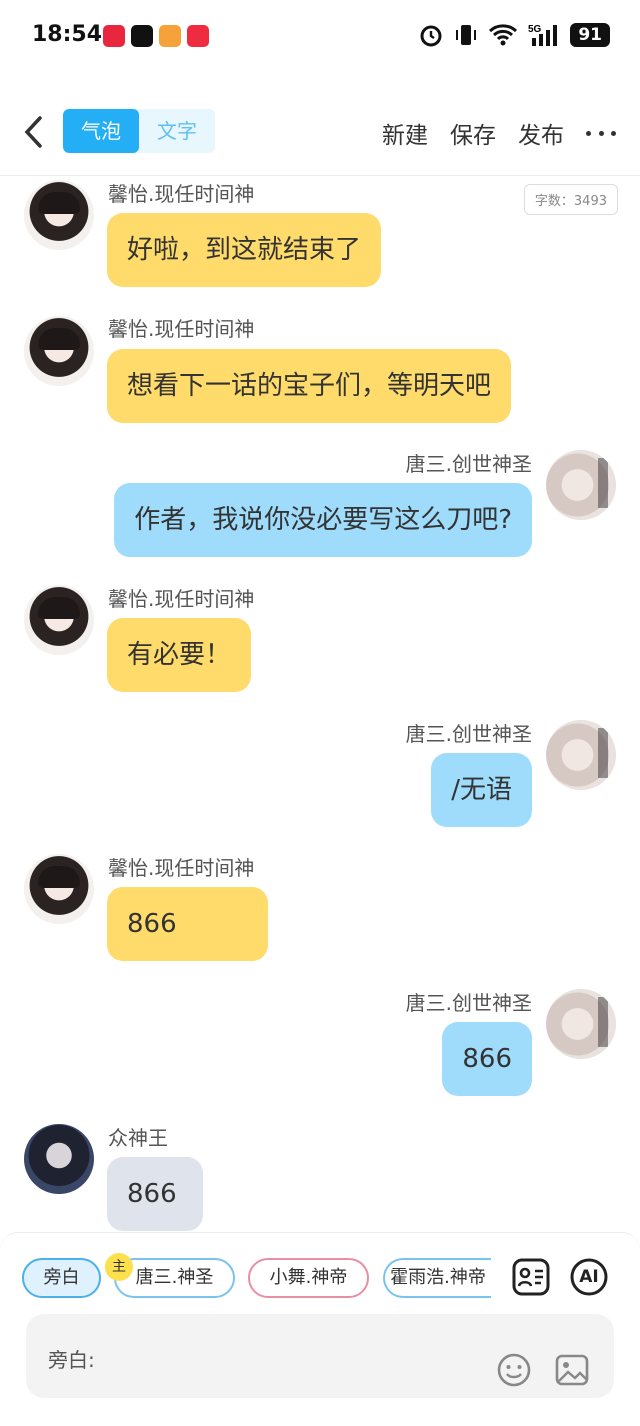 The image size is (640, 1426). What do you see at coordinates (323, 520) in the screenshot?
I see `message-bubble: 作者，我说你没必要写这么刀吧?` at bounding box center [323, 520].